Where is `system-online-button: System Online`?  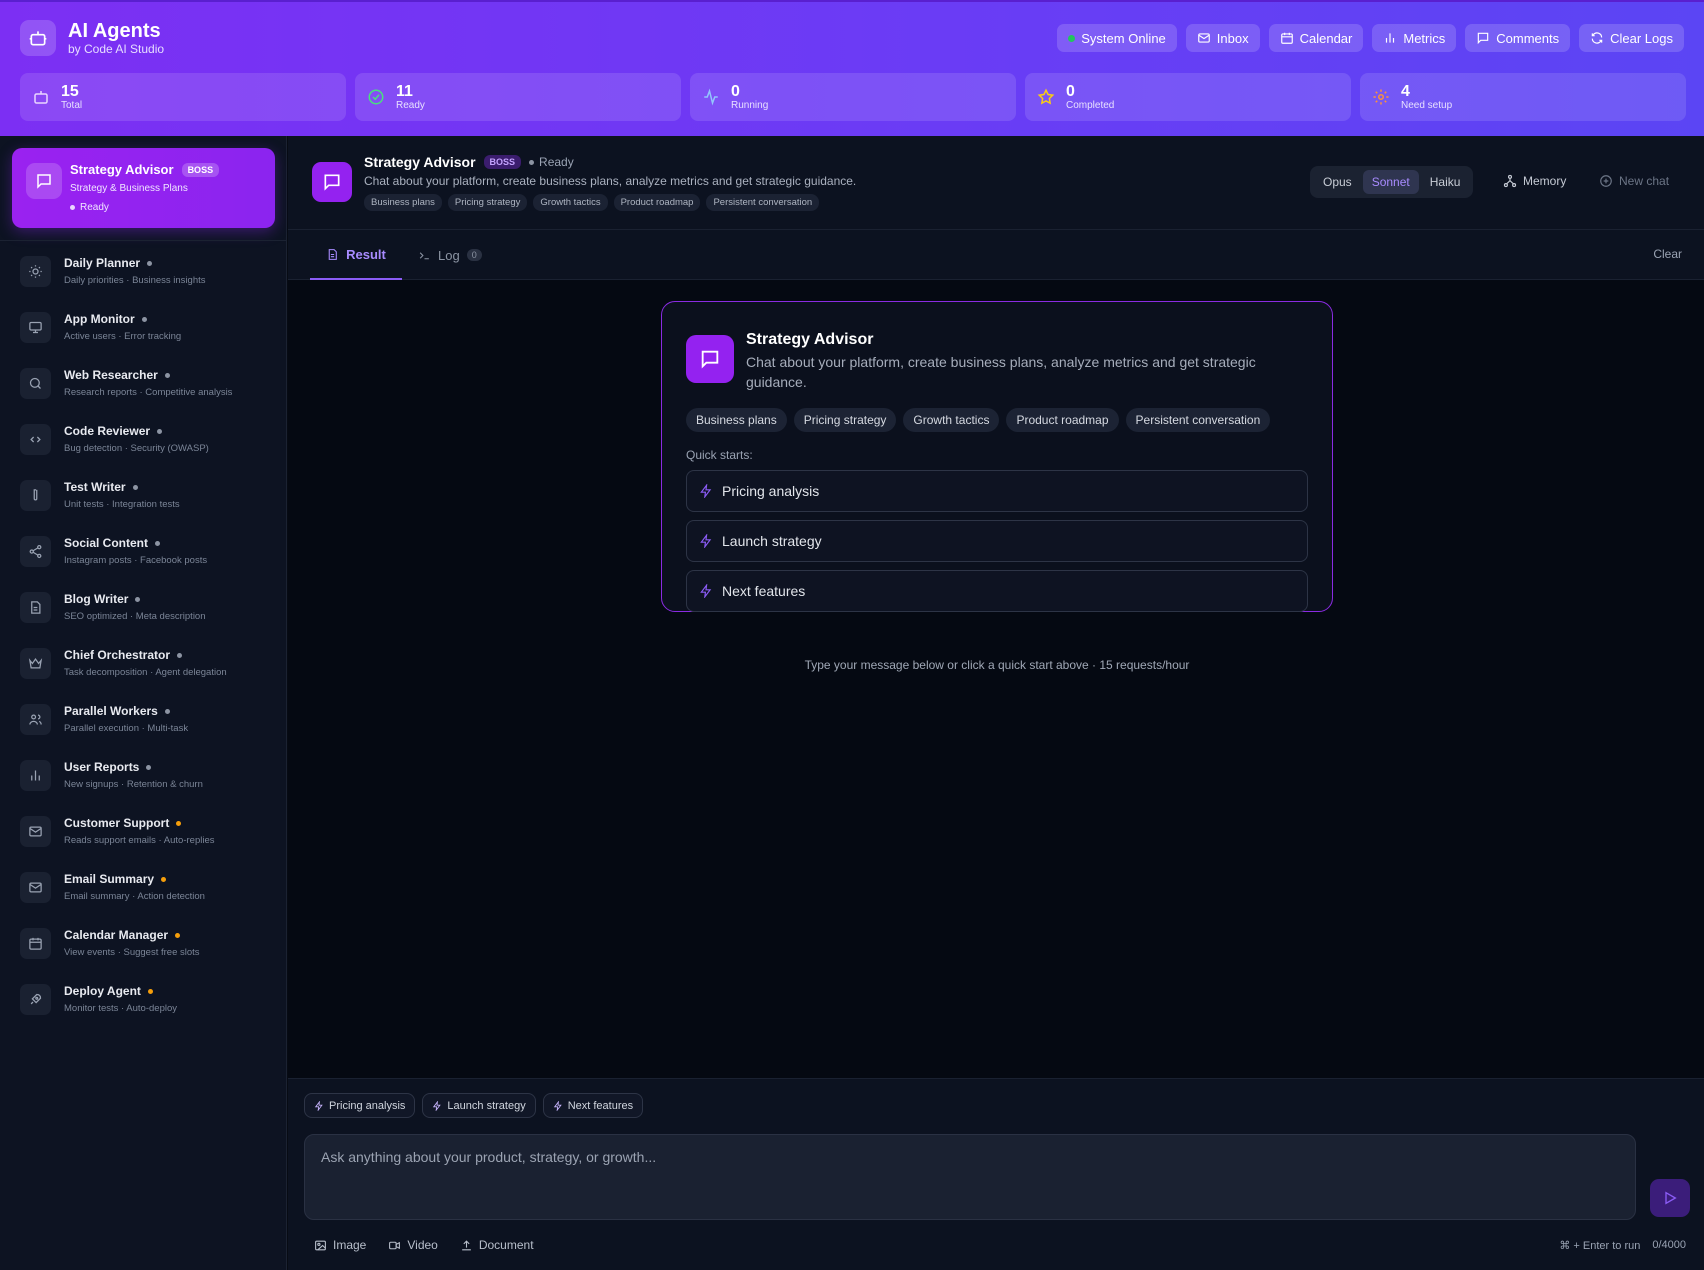
system-online-button: System Online is located at coordinates (1117, 38).